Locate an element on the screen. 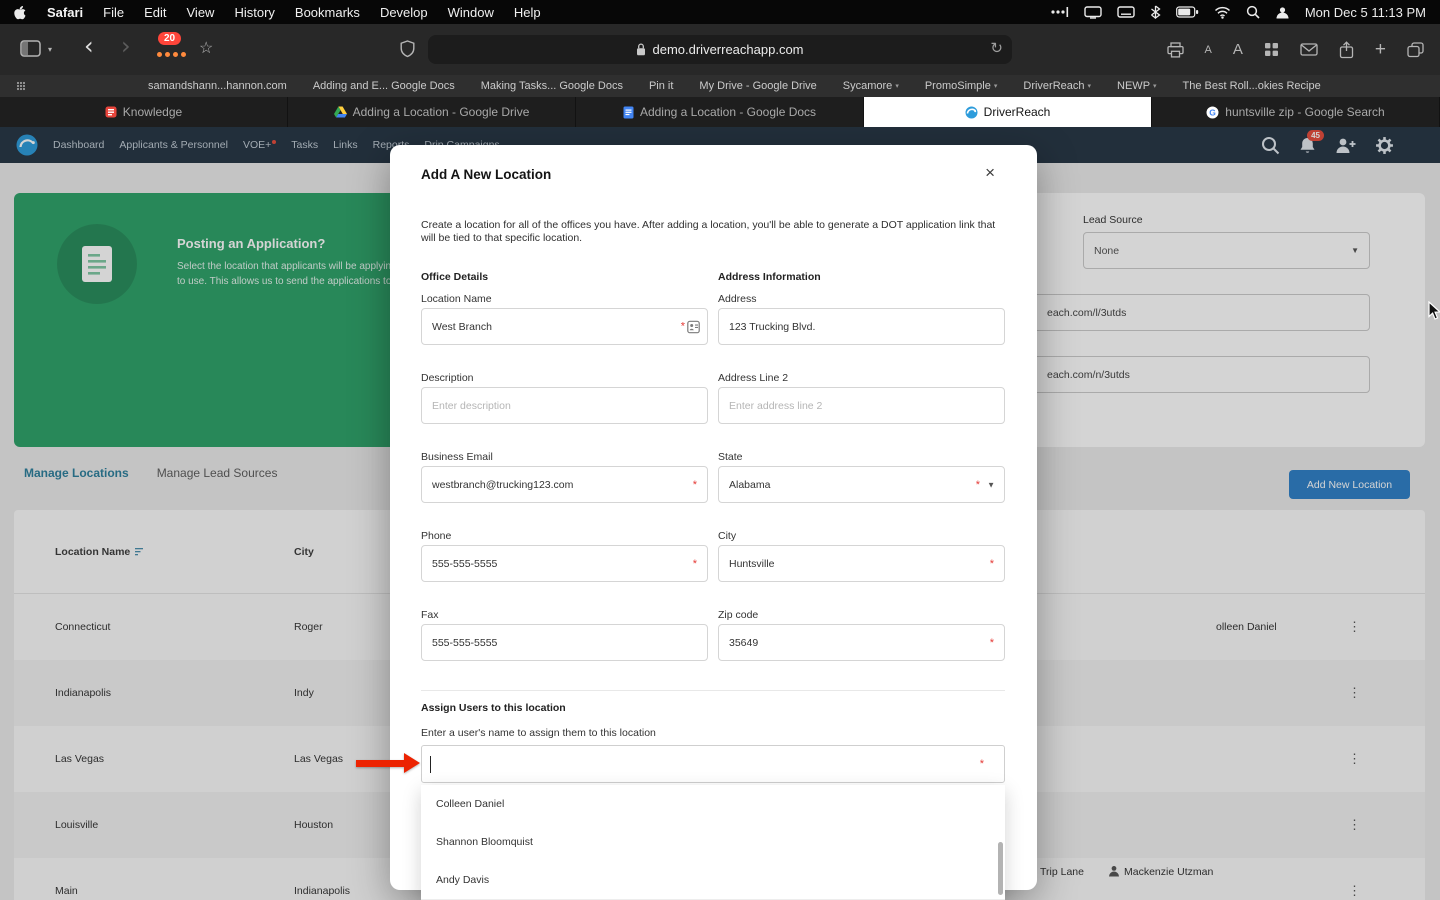 The height and width of the screenshot is (900, 1440). dropdown-scrollbar is located at coordinates (1000, 868).